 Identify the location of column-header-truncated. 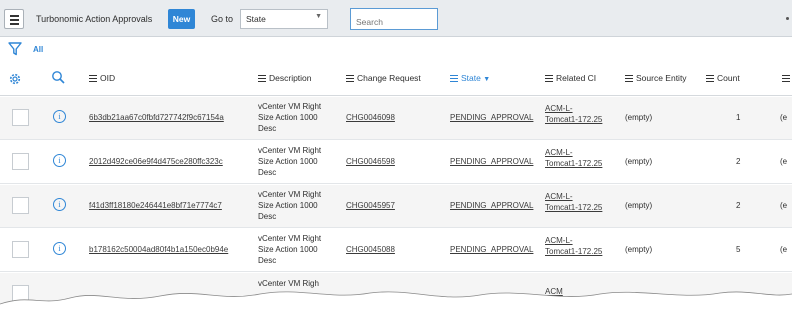
(787, 78).